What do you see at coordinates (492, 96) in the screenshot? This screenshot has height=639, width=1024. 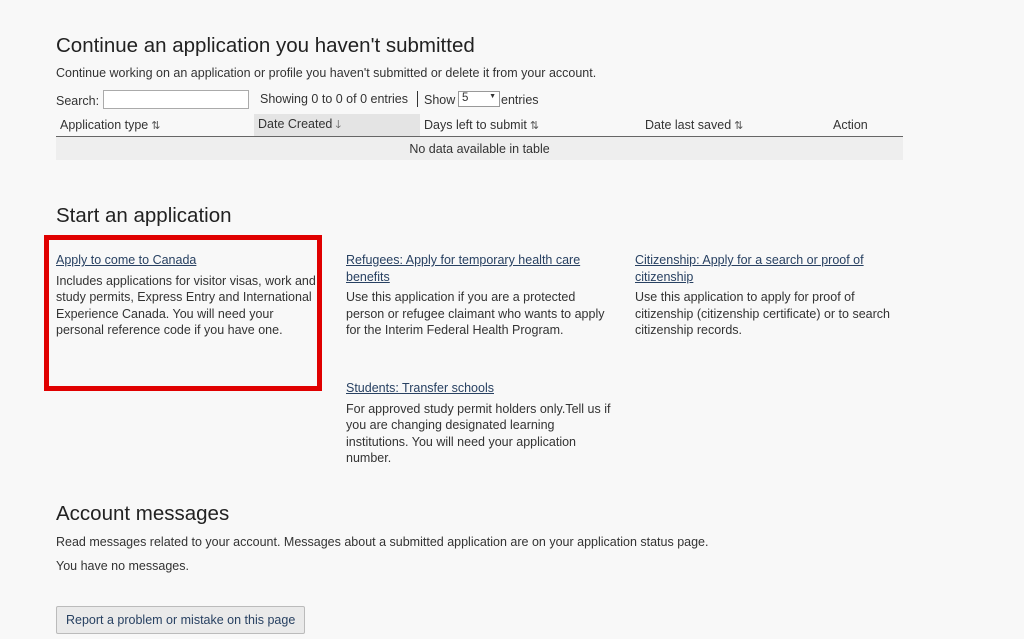 I see `chevron-down-icon: ▼` at bounding box center [492, 96].